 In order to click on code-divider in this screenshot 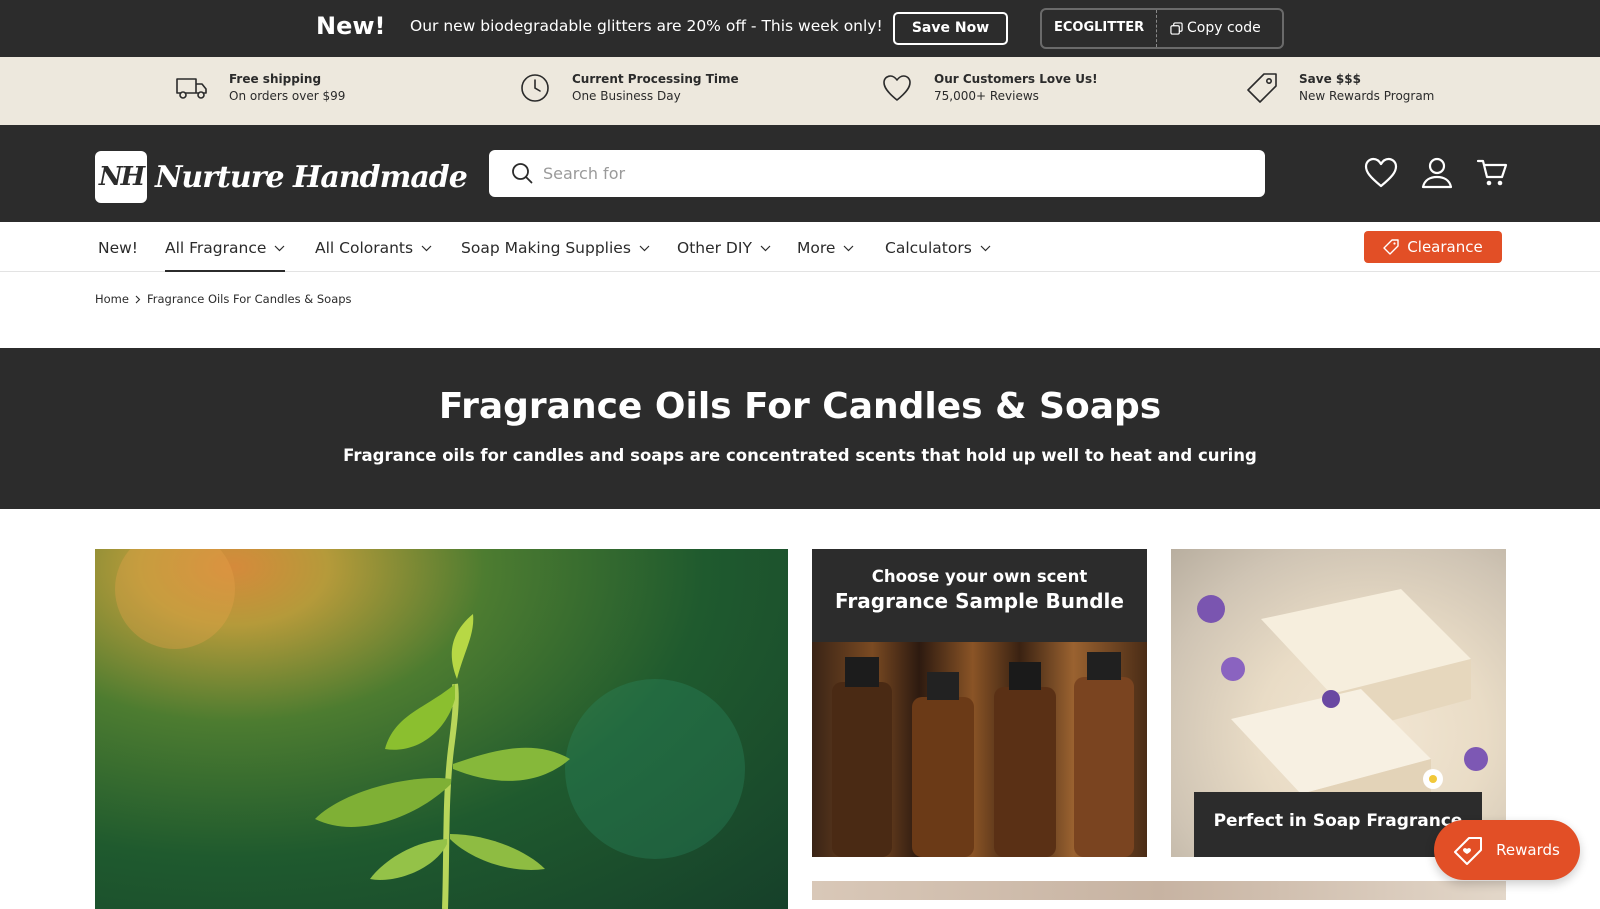, I will do `click(1156, 28)`.